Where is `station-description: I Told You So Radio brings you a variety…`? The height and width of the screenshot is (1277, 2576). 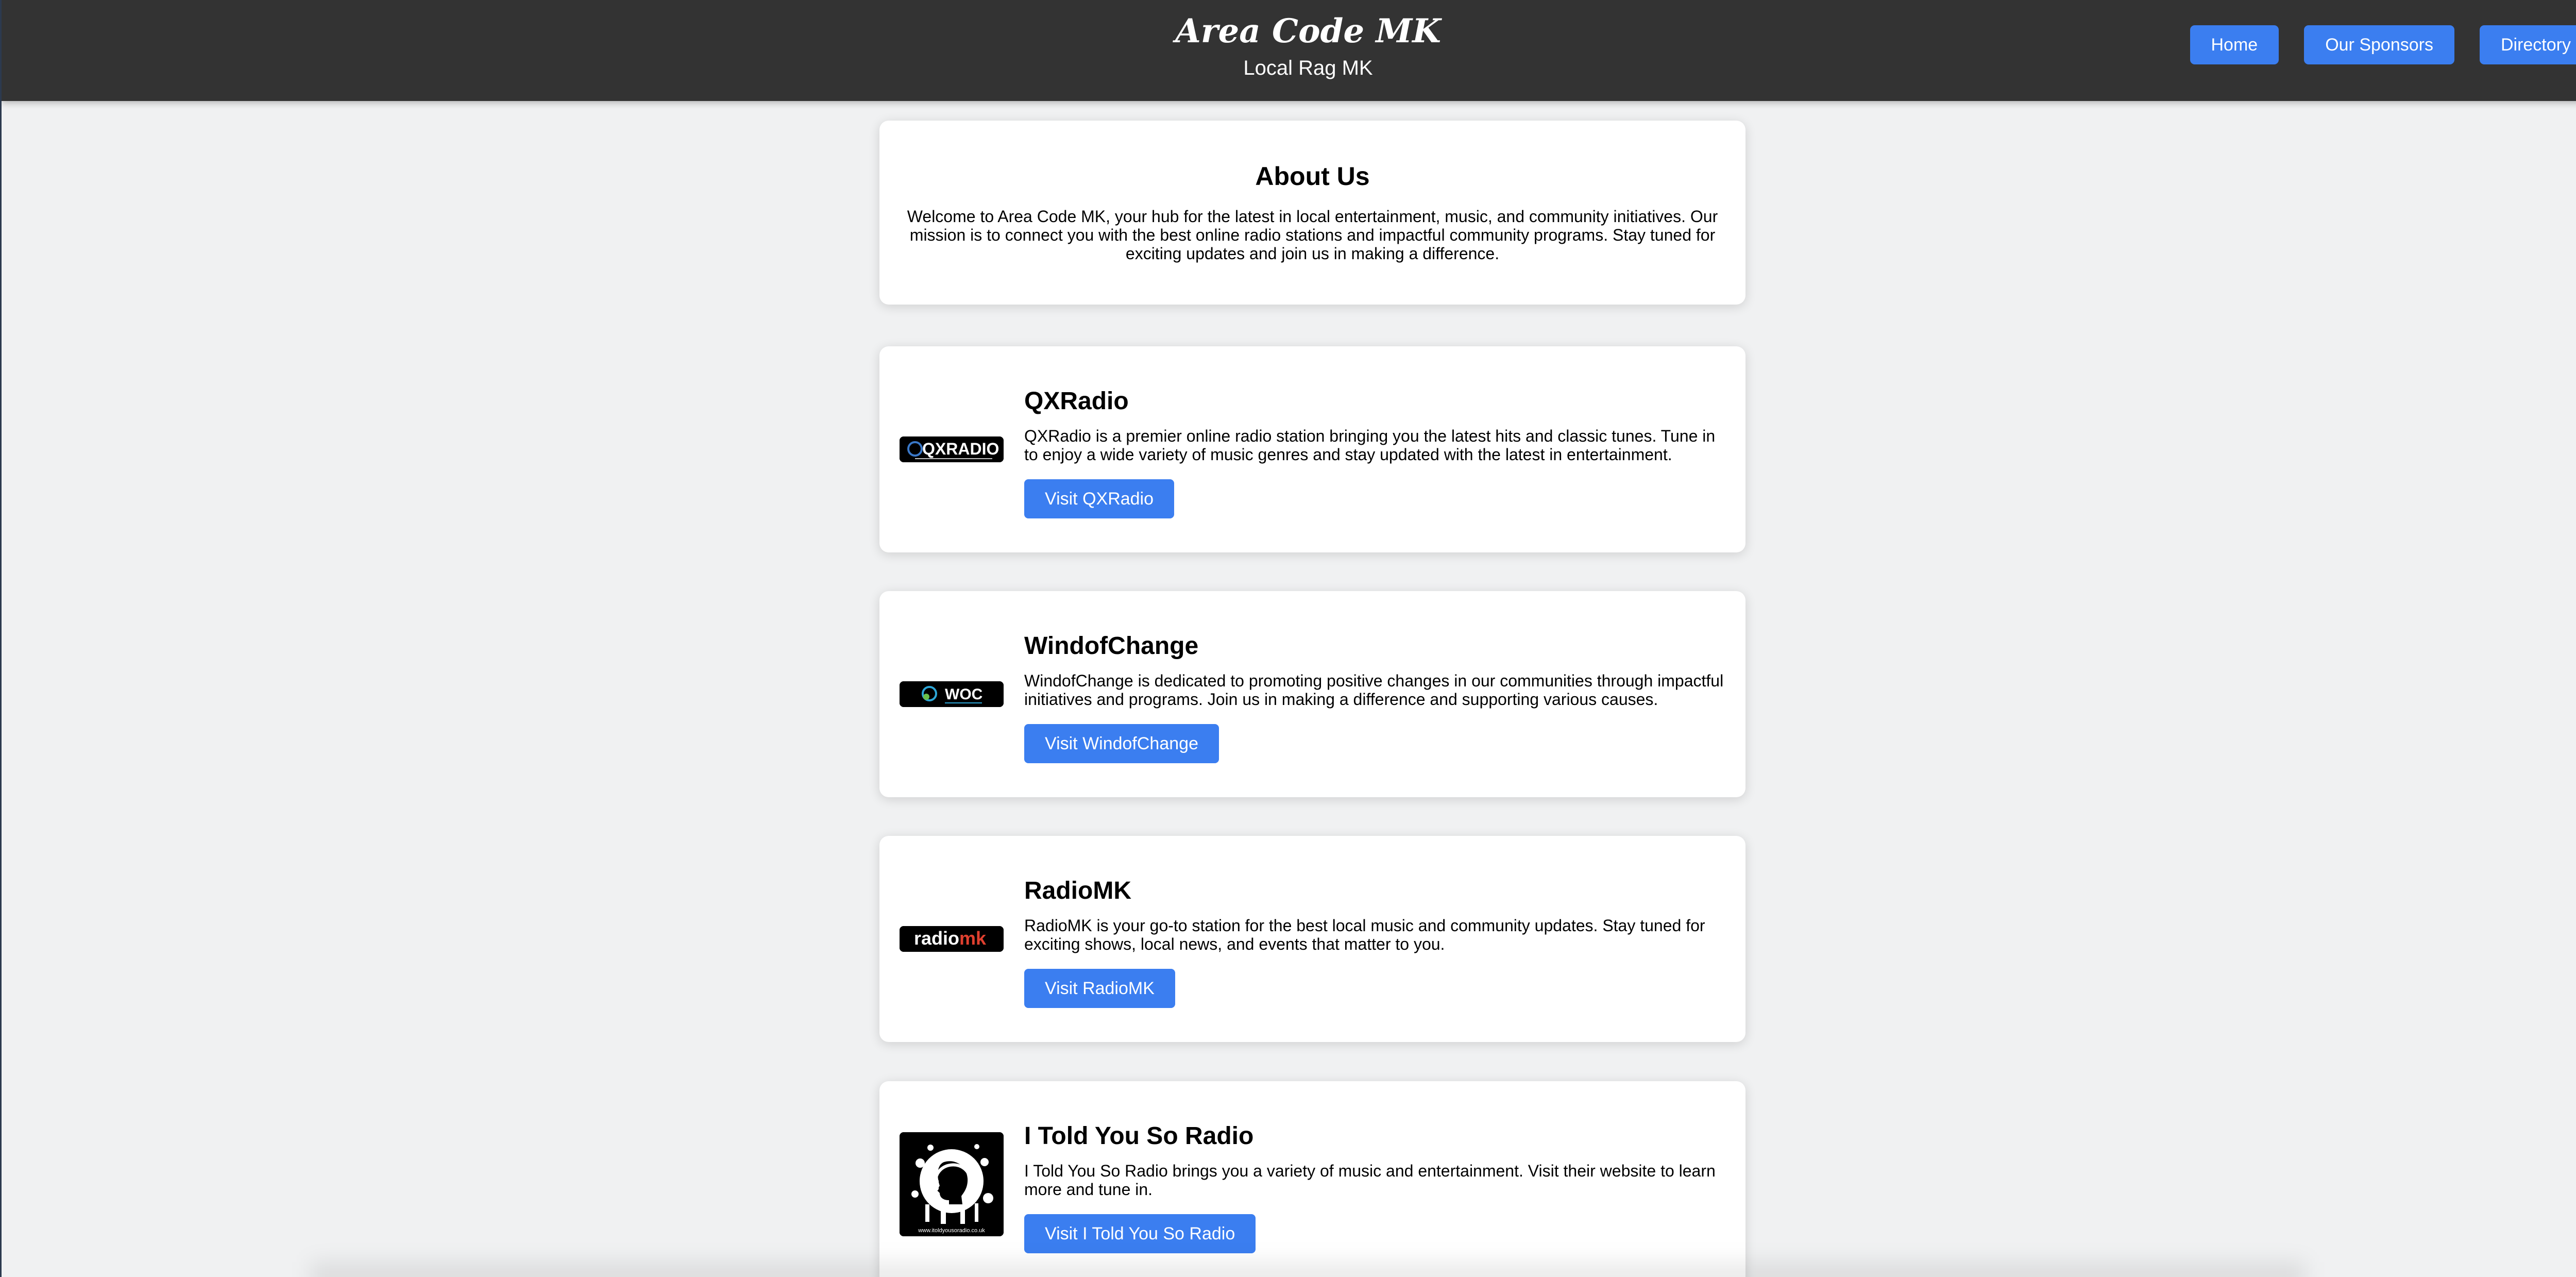
station-description: I Told You So Radio brings you a variety… is located at coordinates (1370, 1180).